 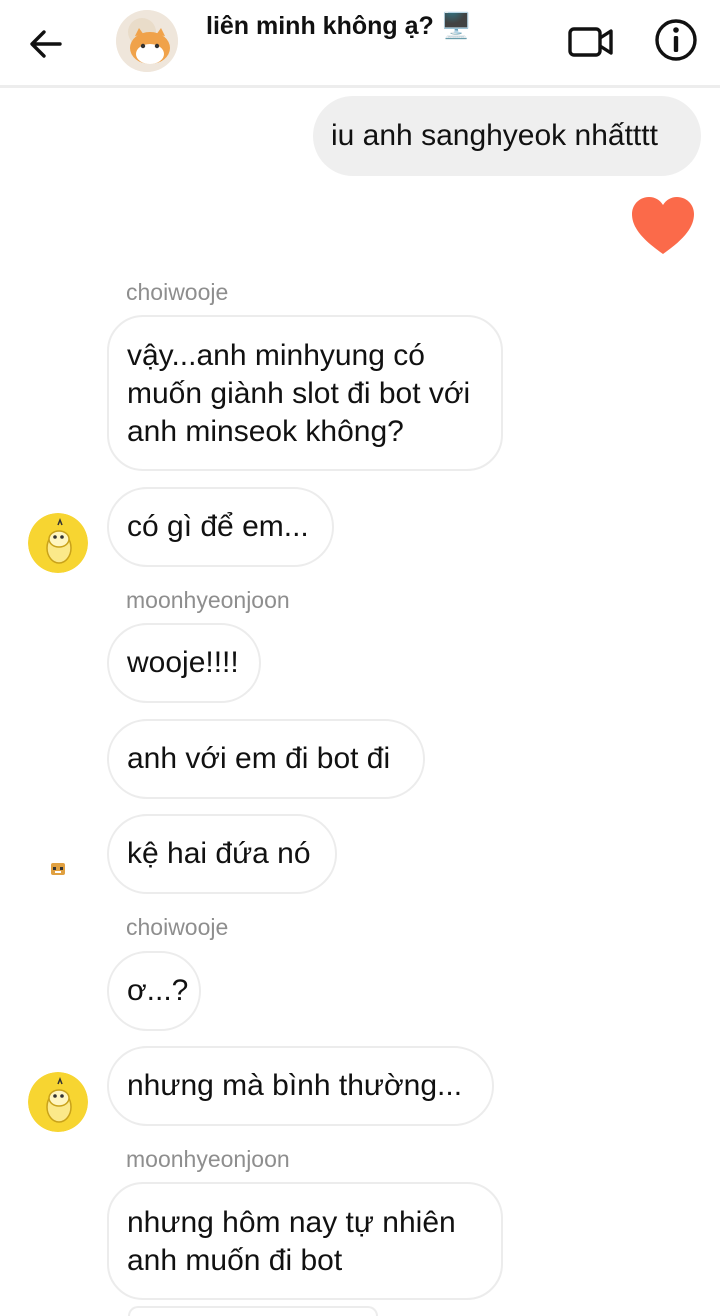 I want to click on received-message: nhưng hôm nay tự nhiên anh muốn đi bot, so click(x=305, y=1241).